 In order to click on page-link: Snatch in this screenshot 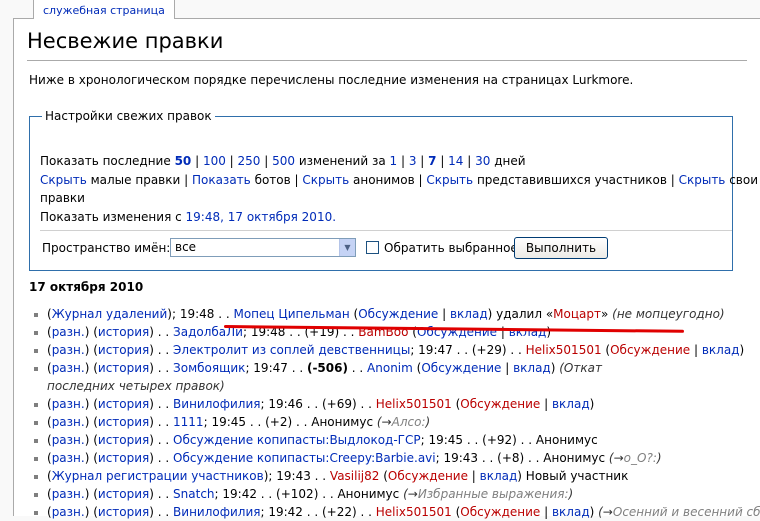, I will do `click(193, 494)`.